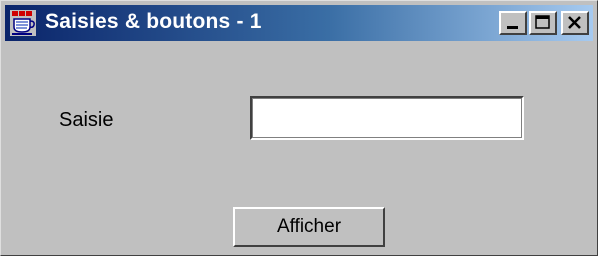  I want to click on java-cup-icon, so click(23, 23).